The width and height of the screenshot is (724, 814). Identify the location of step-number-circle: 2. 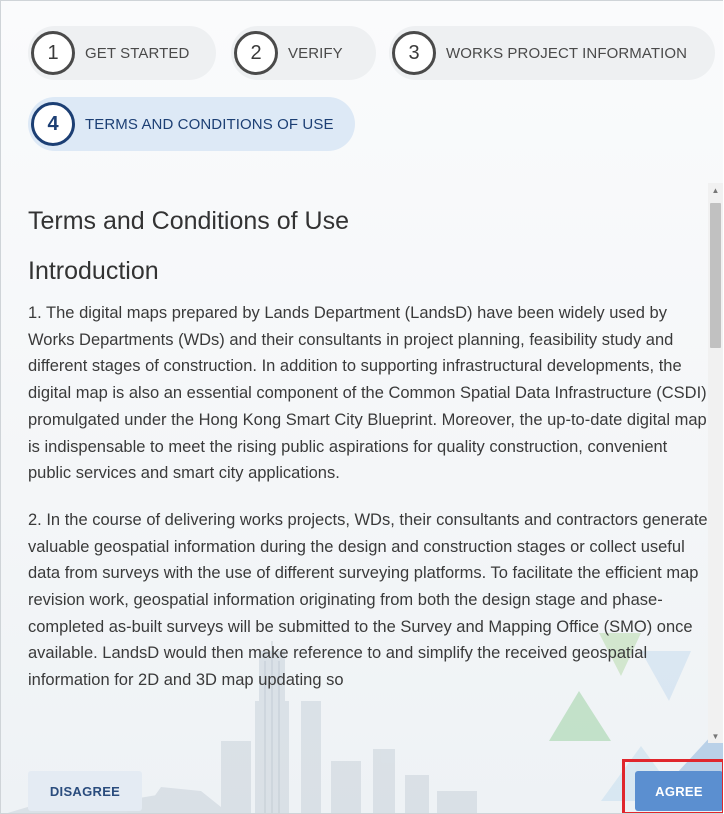
(256, 53).